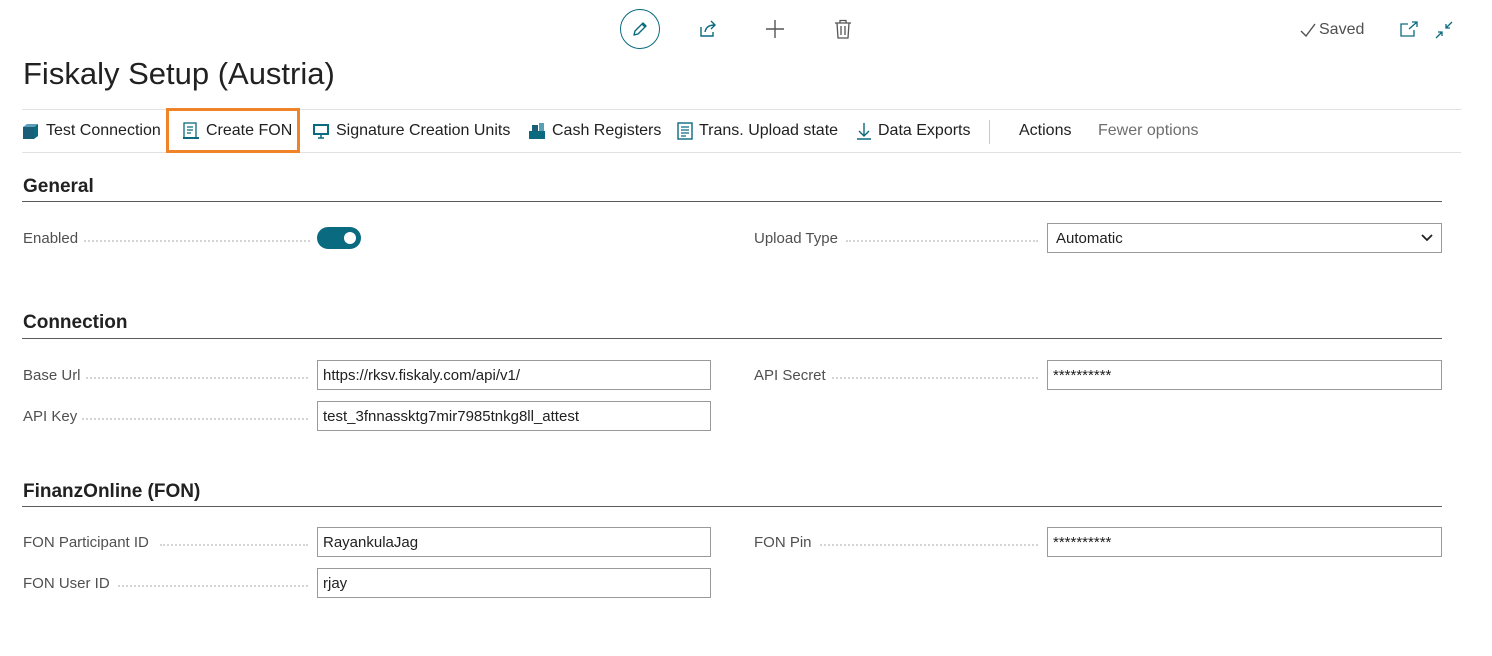 The width and height of the screenshot is (1492, 656). I want to click on fewer-options-button: Fewer options, so click(1148, 131).